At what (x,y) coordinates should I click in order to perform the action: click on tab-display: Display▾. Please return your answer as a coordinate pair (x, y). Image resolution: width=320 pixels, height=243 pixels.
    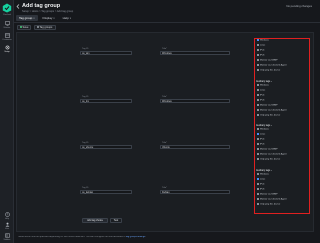
    Looking at the image, I should click on (49, 18).